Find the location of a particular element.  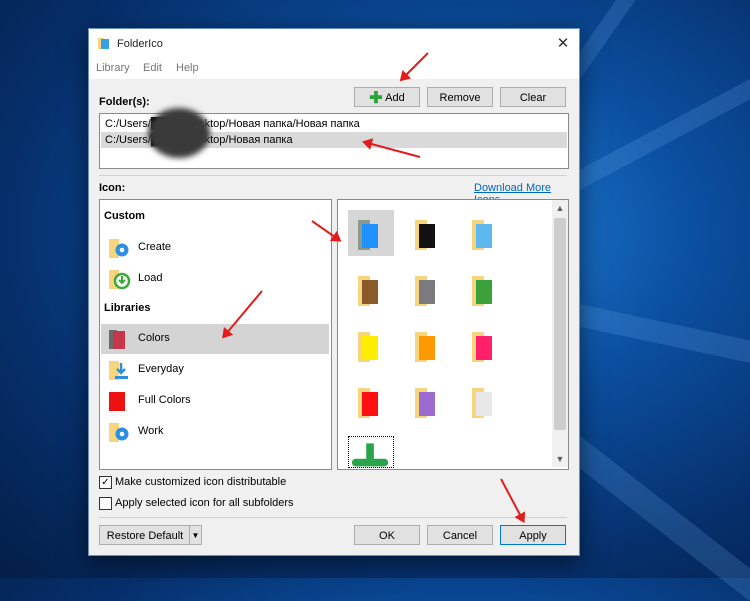

menu-bar: Library Edit Help is located at coordinates (334, 69).